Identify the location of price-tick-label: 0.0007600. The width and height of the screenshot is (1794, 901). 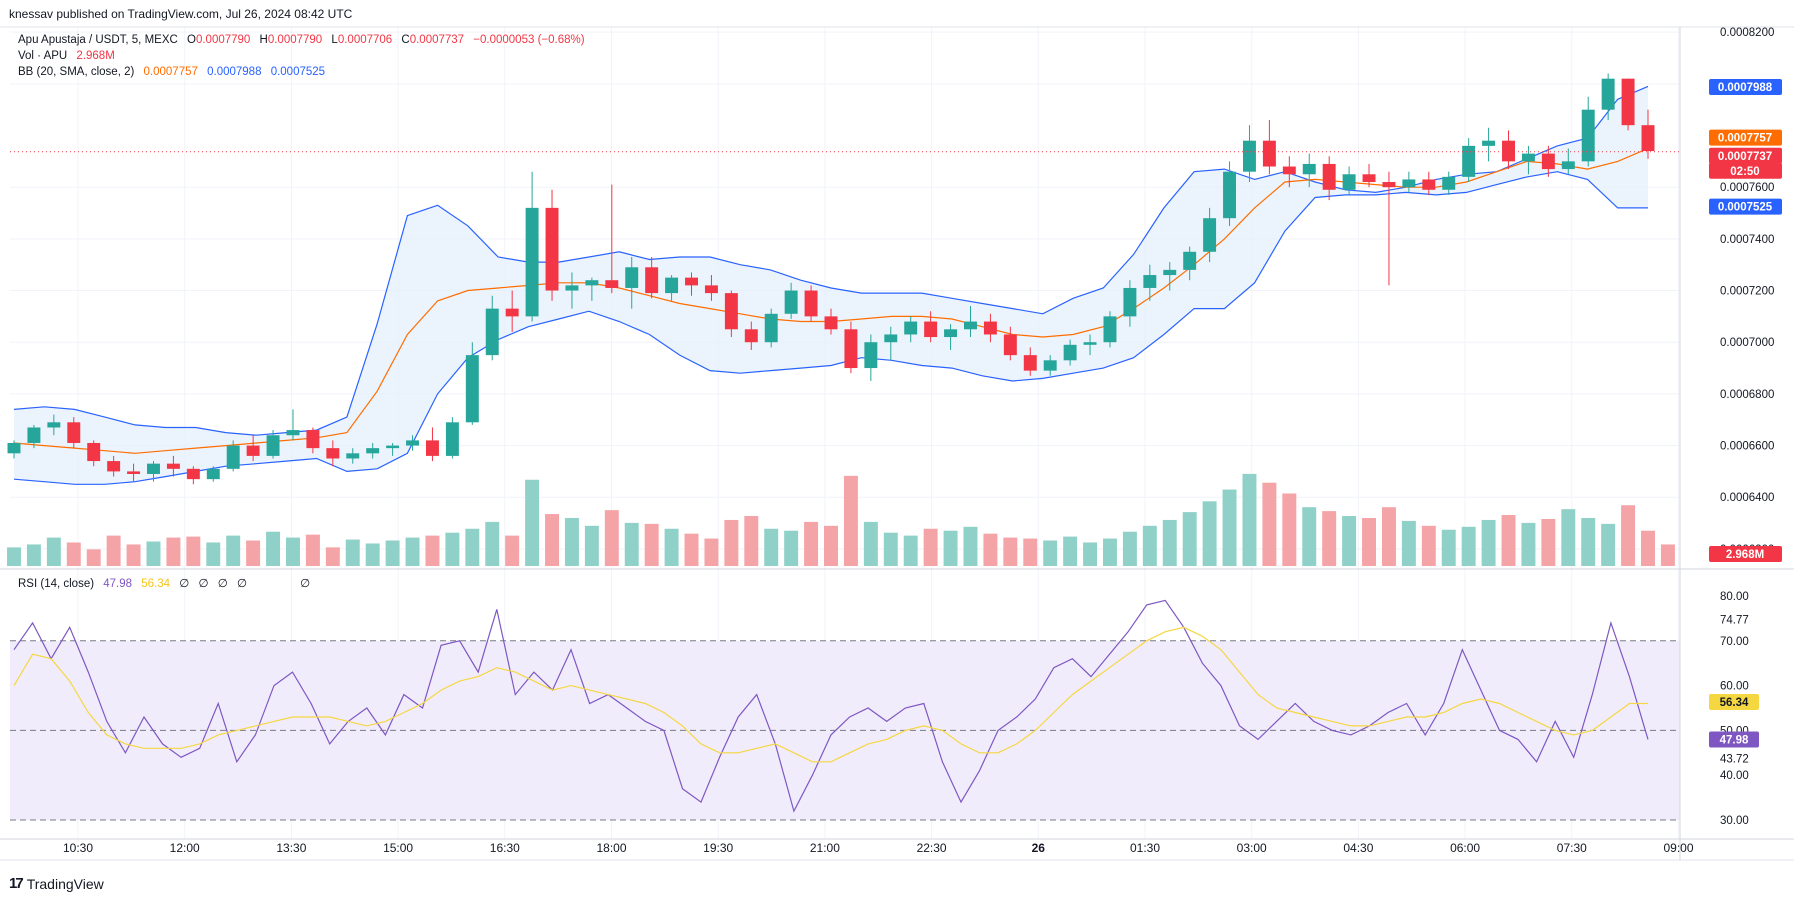
(1747, 188).